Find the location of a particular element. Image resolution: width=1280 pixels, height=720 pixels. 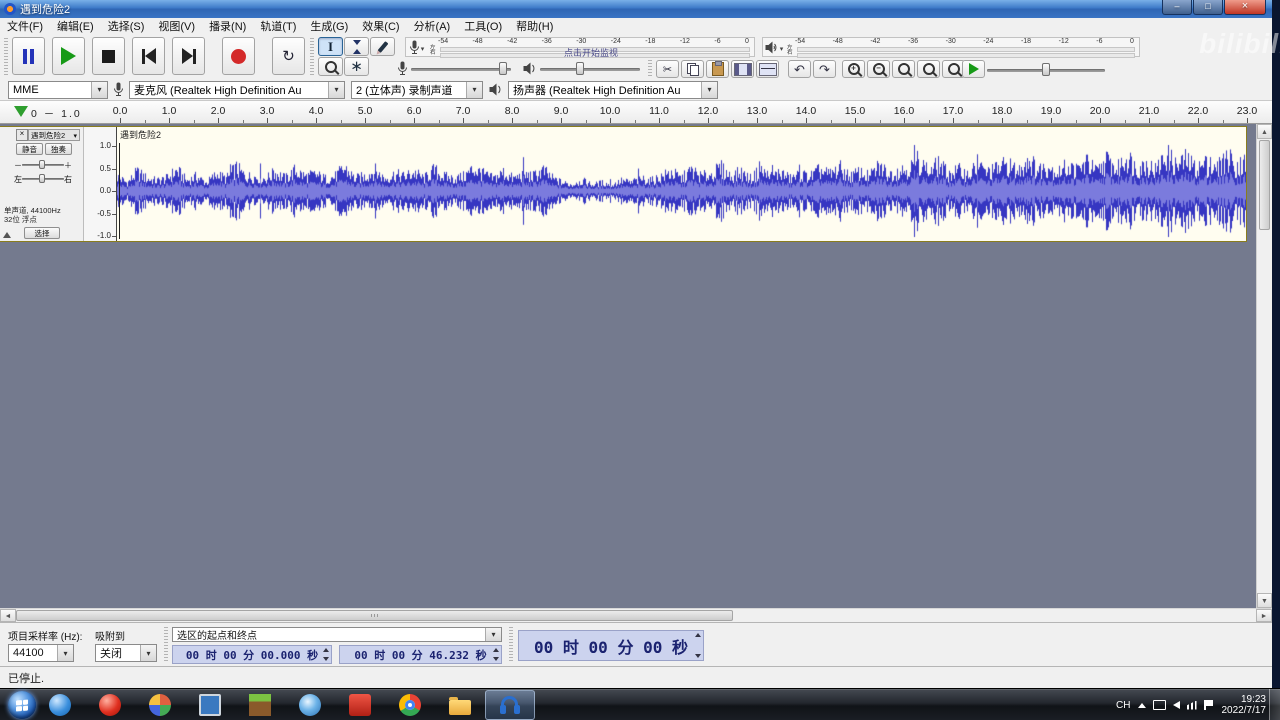

audio-position-field: 00 时 00 分 00 秒 is located at coordinates (611, 645).